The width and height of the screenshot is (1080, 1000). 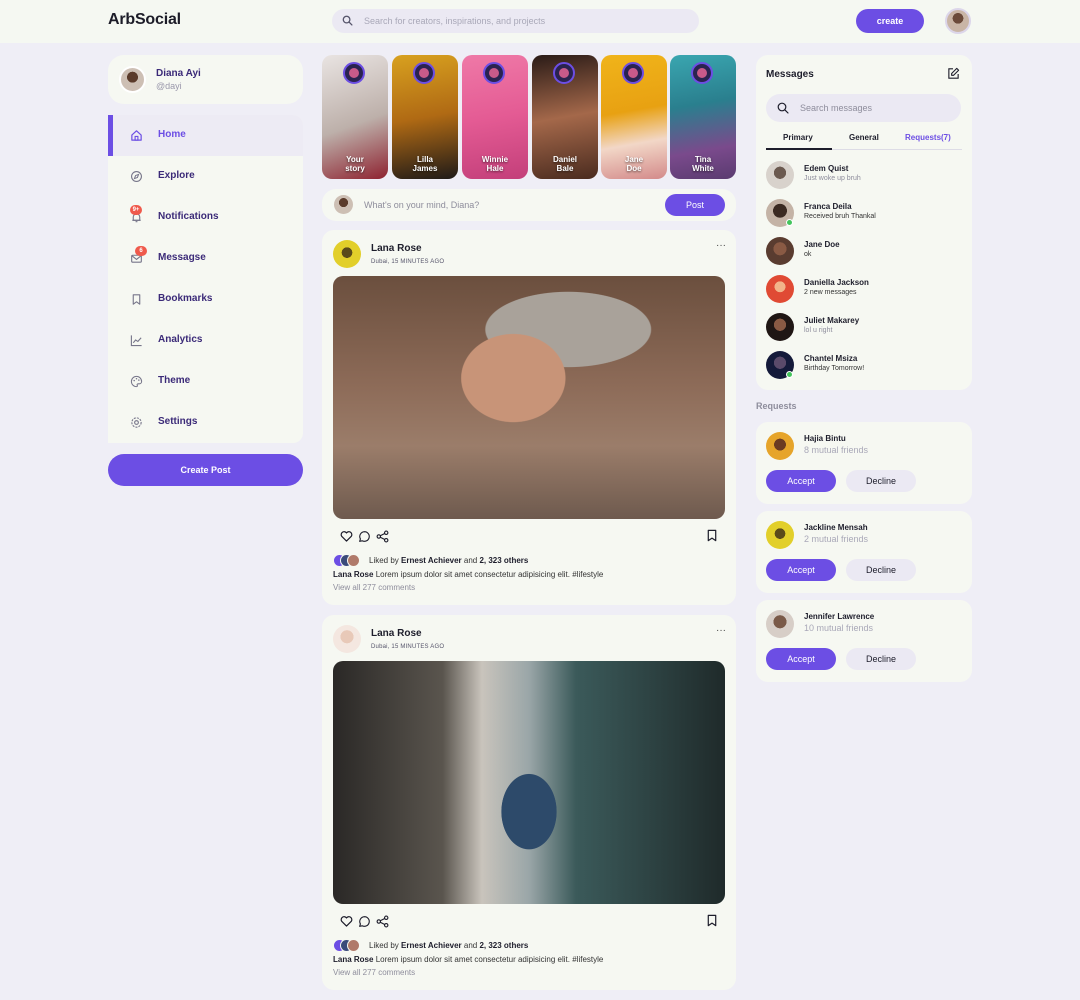 What do you see at coordinates (136, 210) in the screenshot?
I see `notification-badge: 9+` at bounding box center [136, 210].